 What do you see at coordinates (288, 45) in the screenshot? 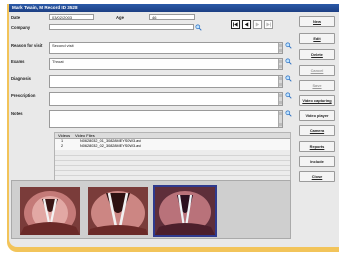
I see `reason-search-icon` at bounding box center [288, 45].